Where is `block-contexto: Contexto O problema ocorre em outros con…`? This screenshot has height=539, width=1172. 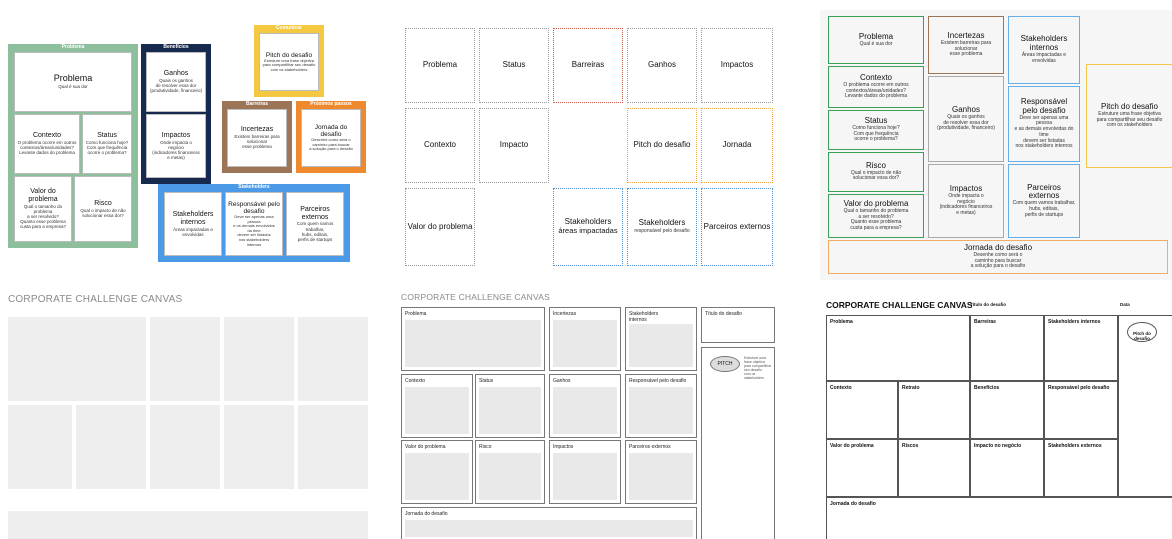 block-contexto: Contexto O problema ocorre em outros con… is located at coordinates (47, 144).